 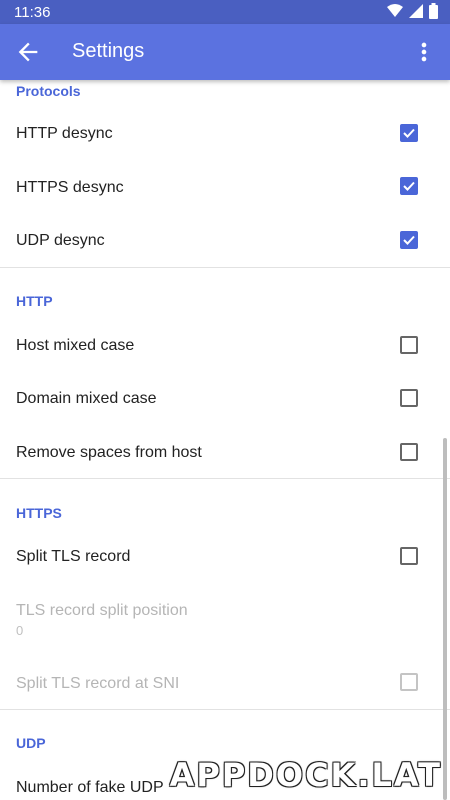 What do you see at coordinates (225, 52) in the screenshot?
I see `app-bar: Settings` at bounding box center [225, 52].